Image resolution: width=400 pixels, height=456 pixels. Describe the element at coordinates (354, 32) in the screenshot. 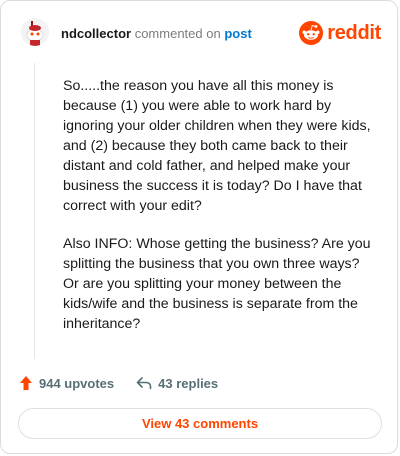

I see `brand-wordmark: reddit` at that location.